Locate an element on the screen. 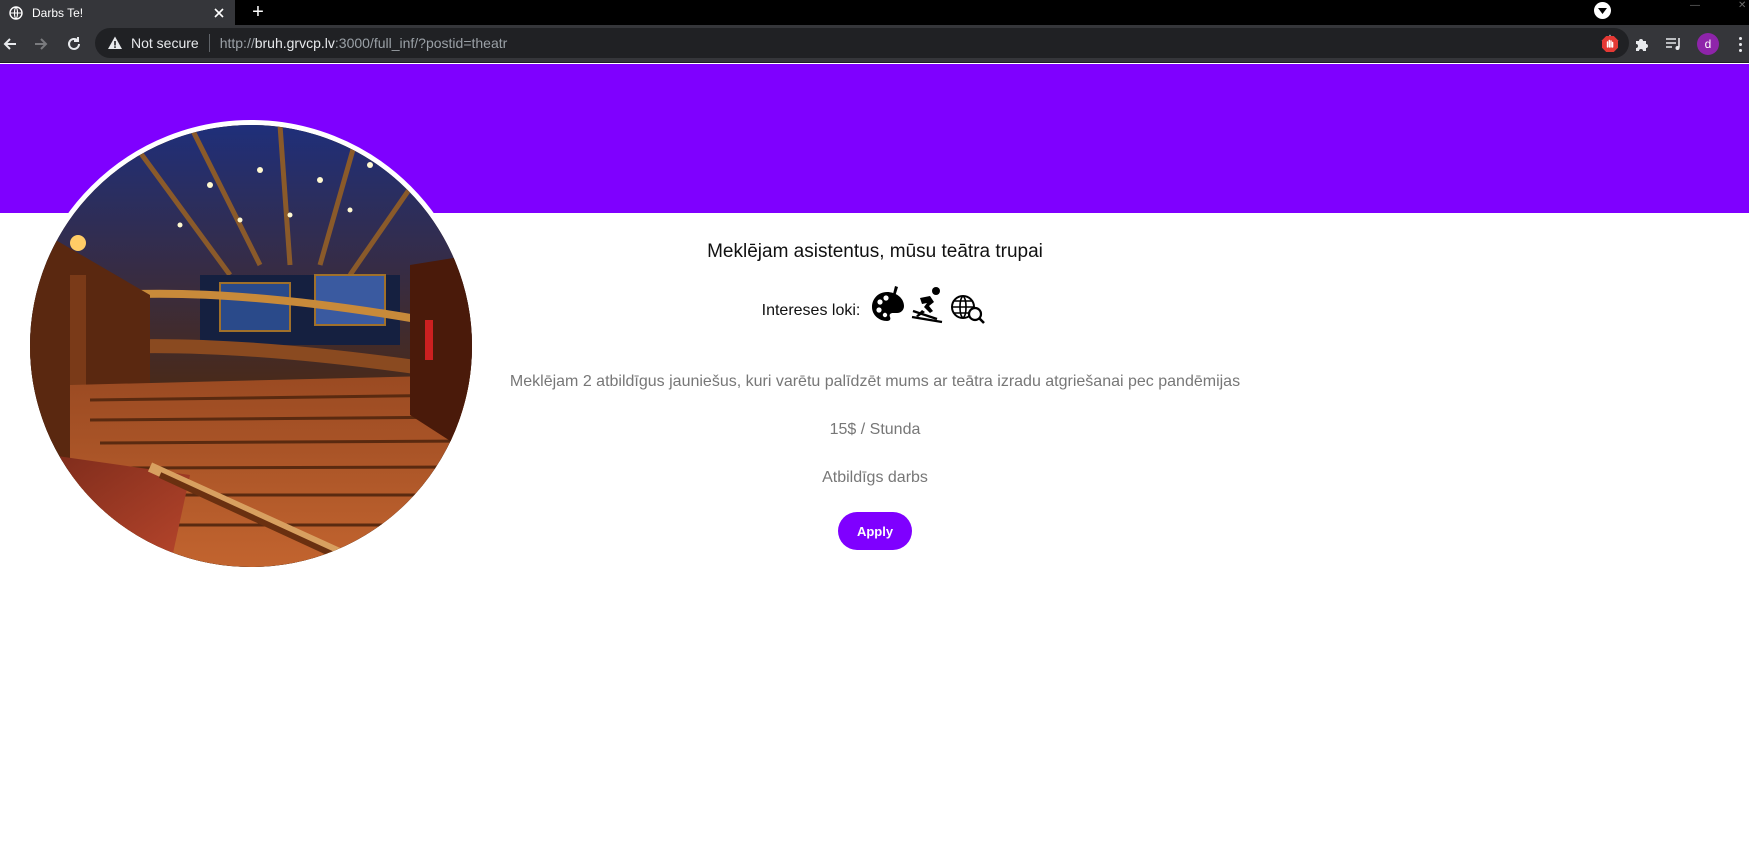 This screenshot has width=1749, height=865. security-status: Not secure is located at coordinates (165, 43).